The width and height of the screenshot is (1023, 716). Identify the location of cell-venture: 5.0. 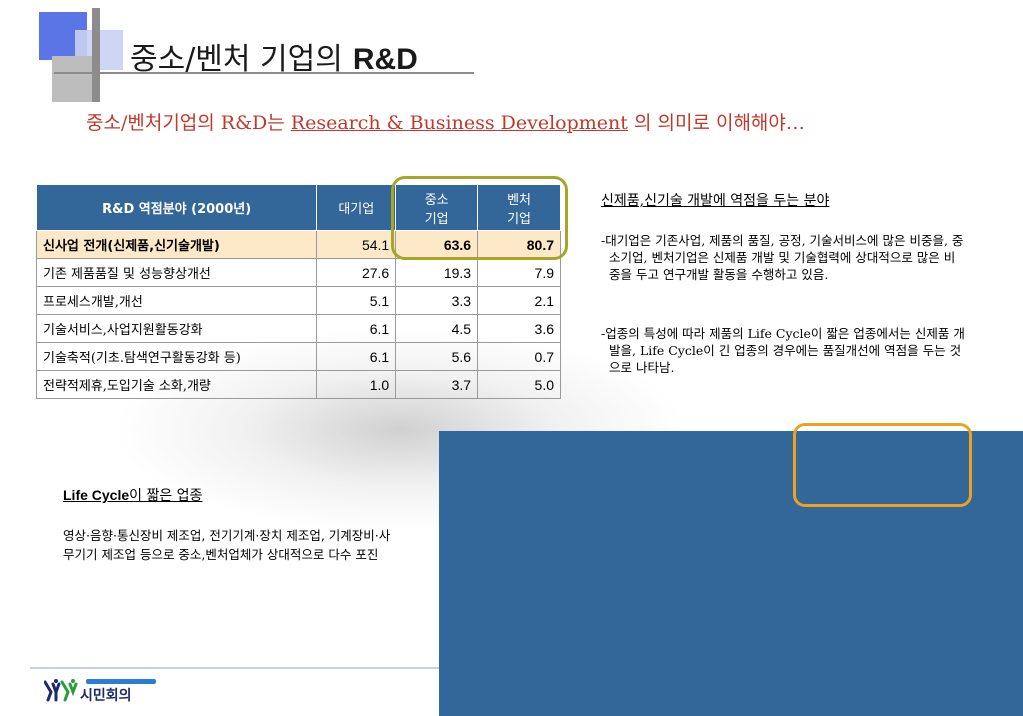
(519, 384).